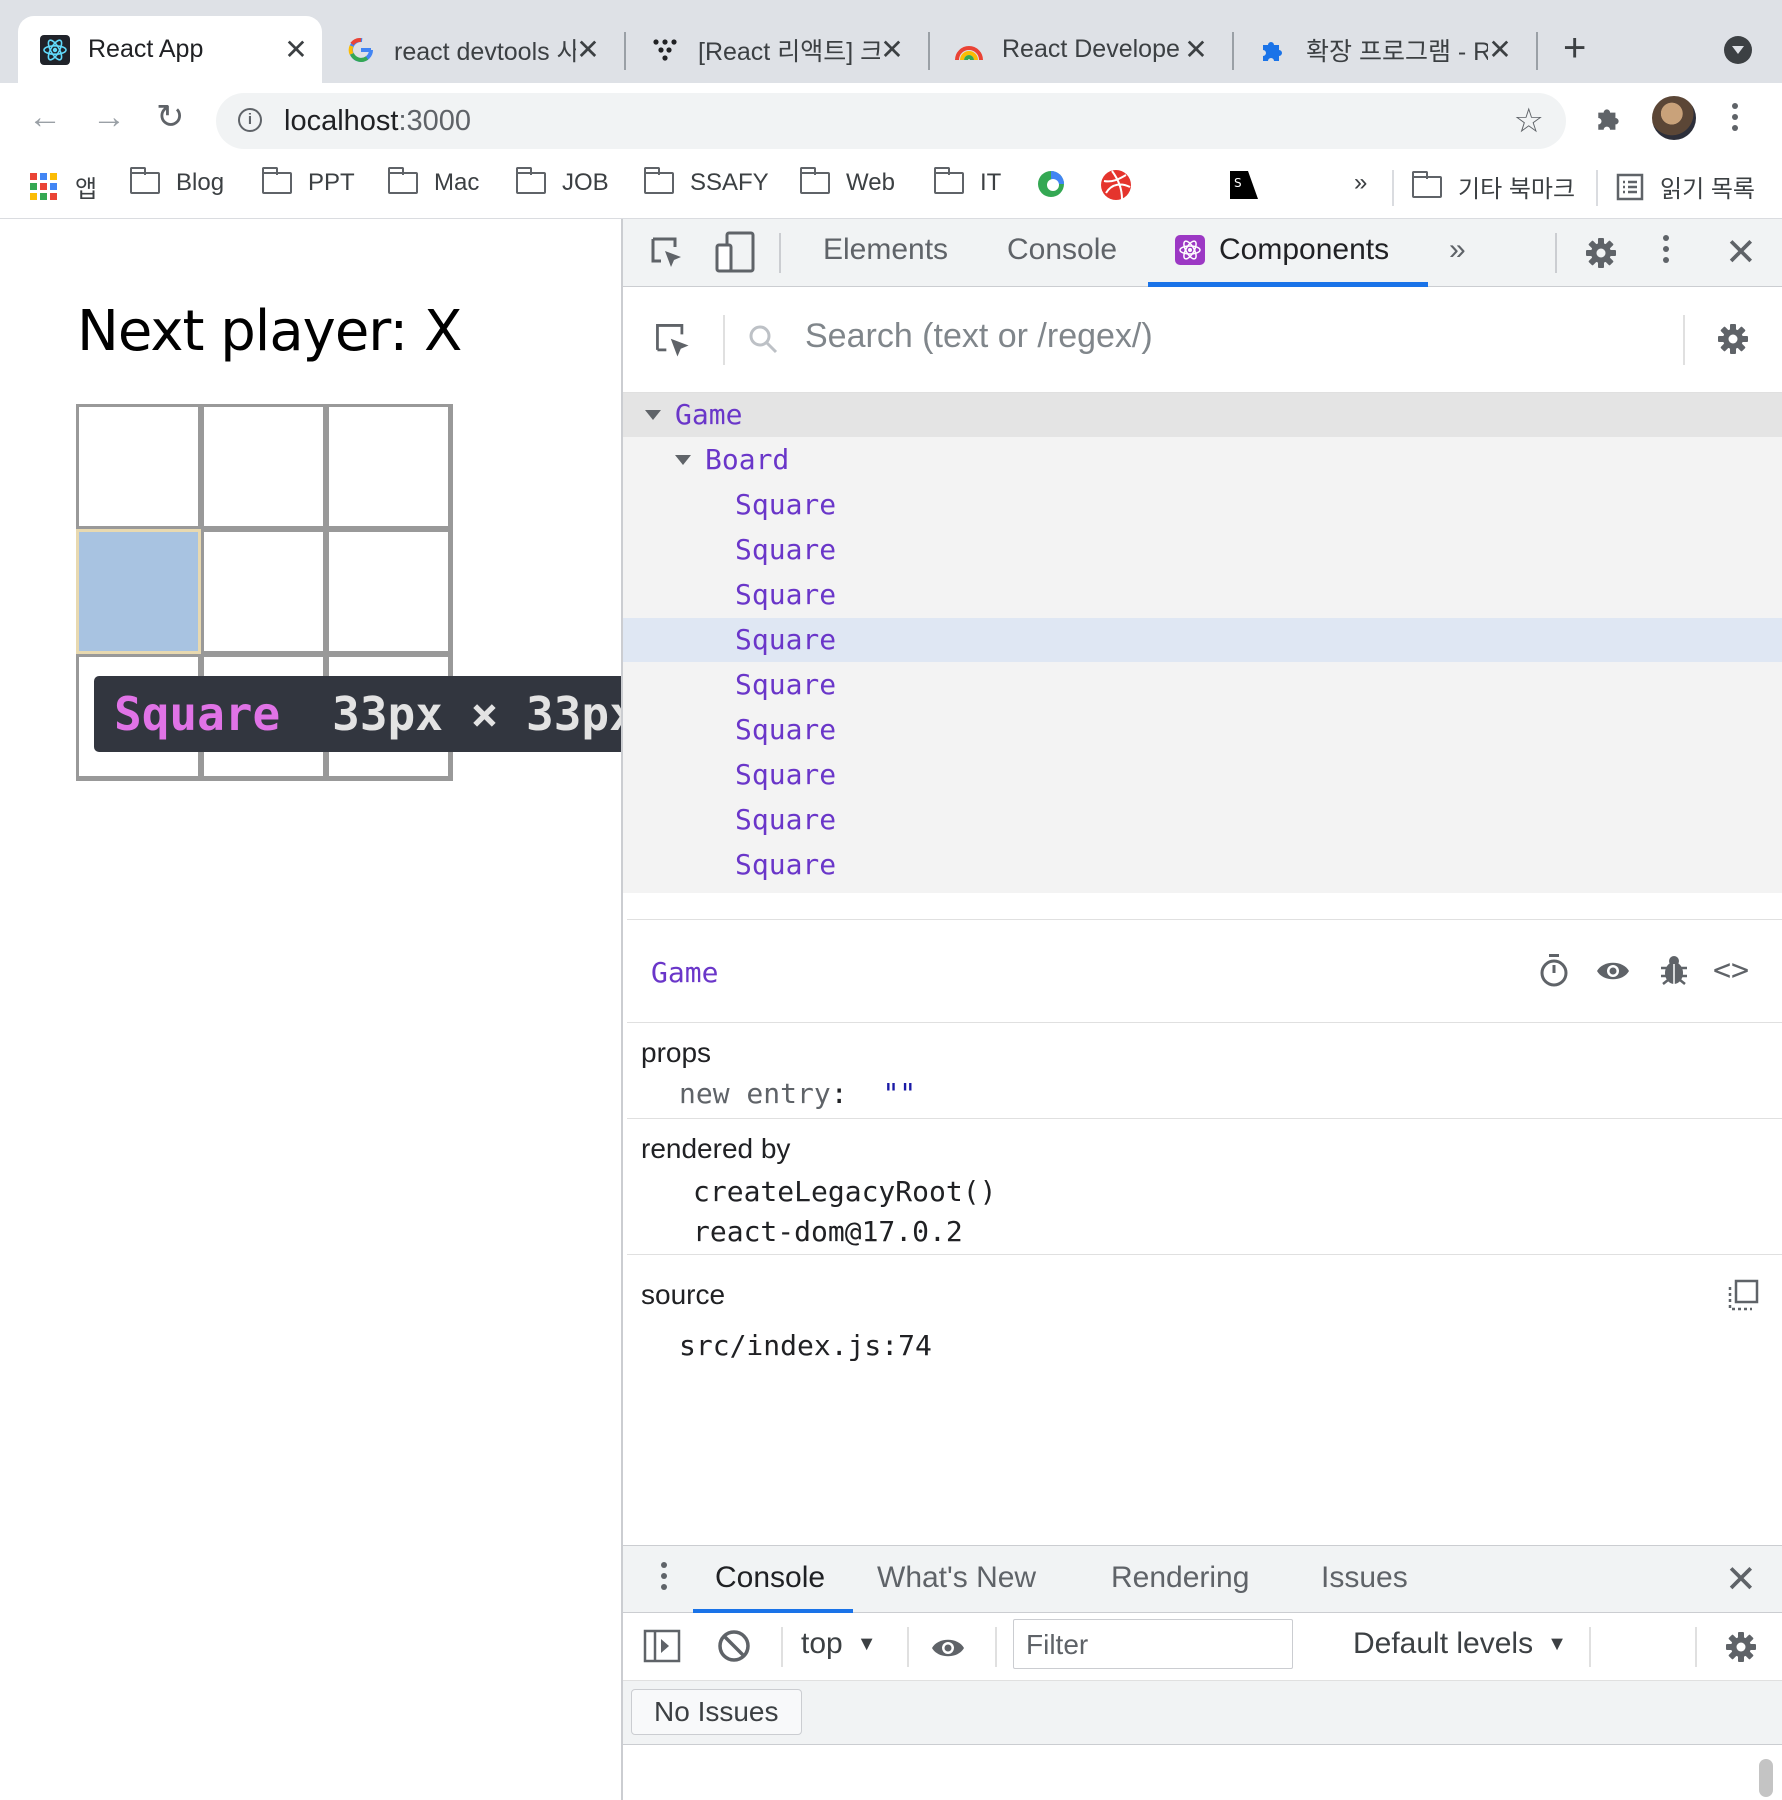  What do you see at coordinates (170, 117) in the screenshot?
I see `reload-icon: ↻` at bounding box center [170, 117].